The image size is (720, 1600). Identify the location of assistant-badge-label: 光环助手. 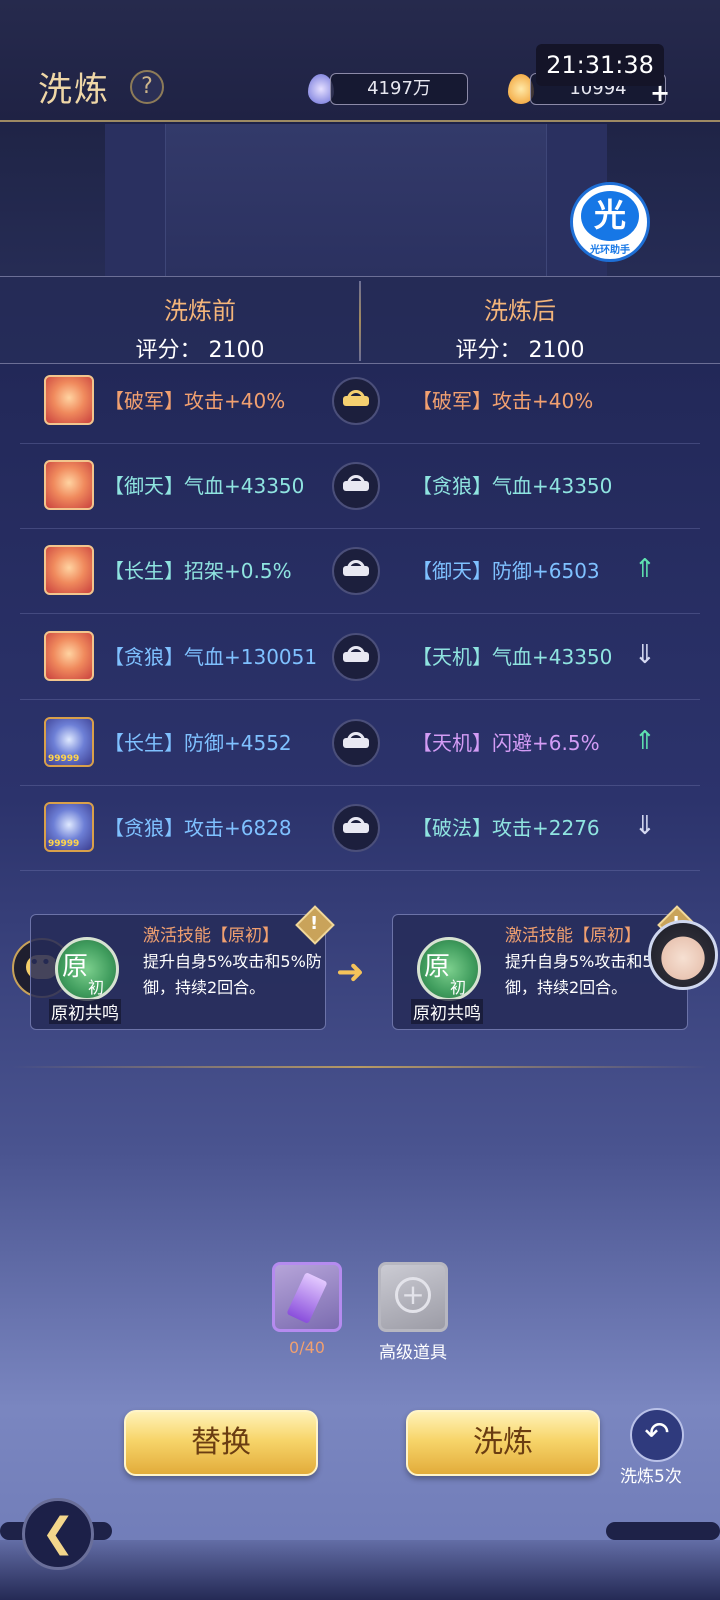
(610, 250).